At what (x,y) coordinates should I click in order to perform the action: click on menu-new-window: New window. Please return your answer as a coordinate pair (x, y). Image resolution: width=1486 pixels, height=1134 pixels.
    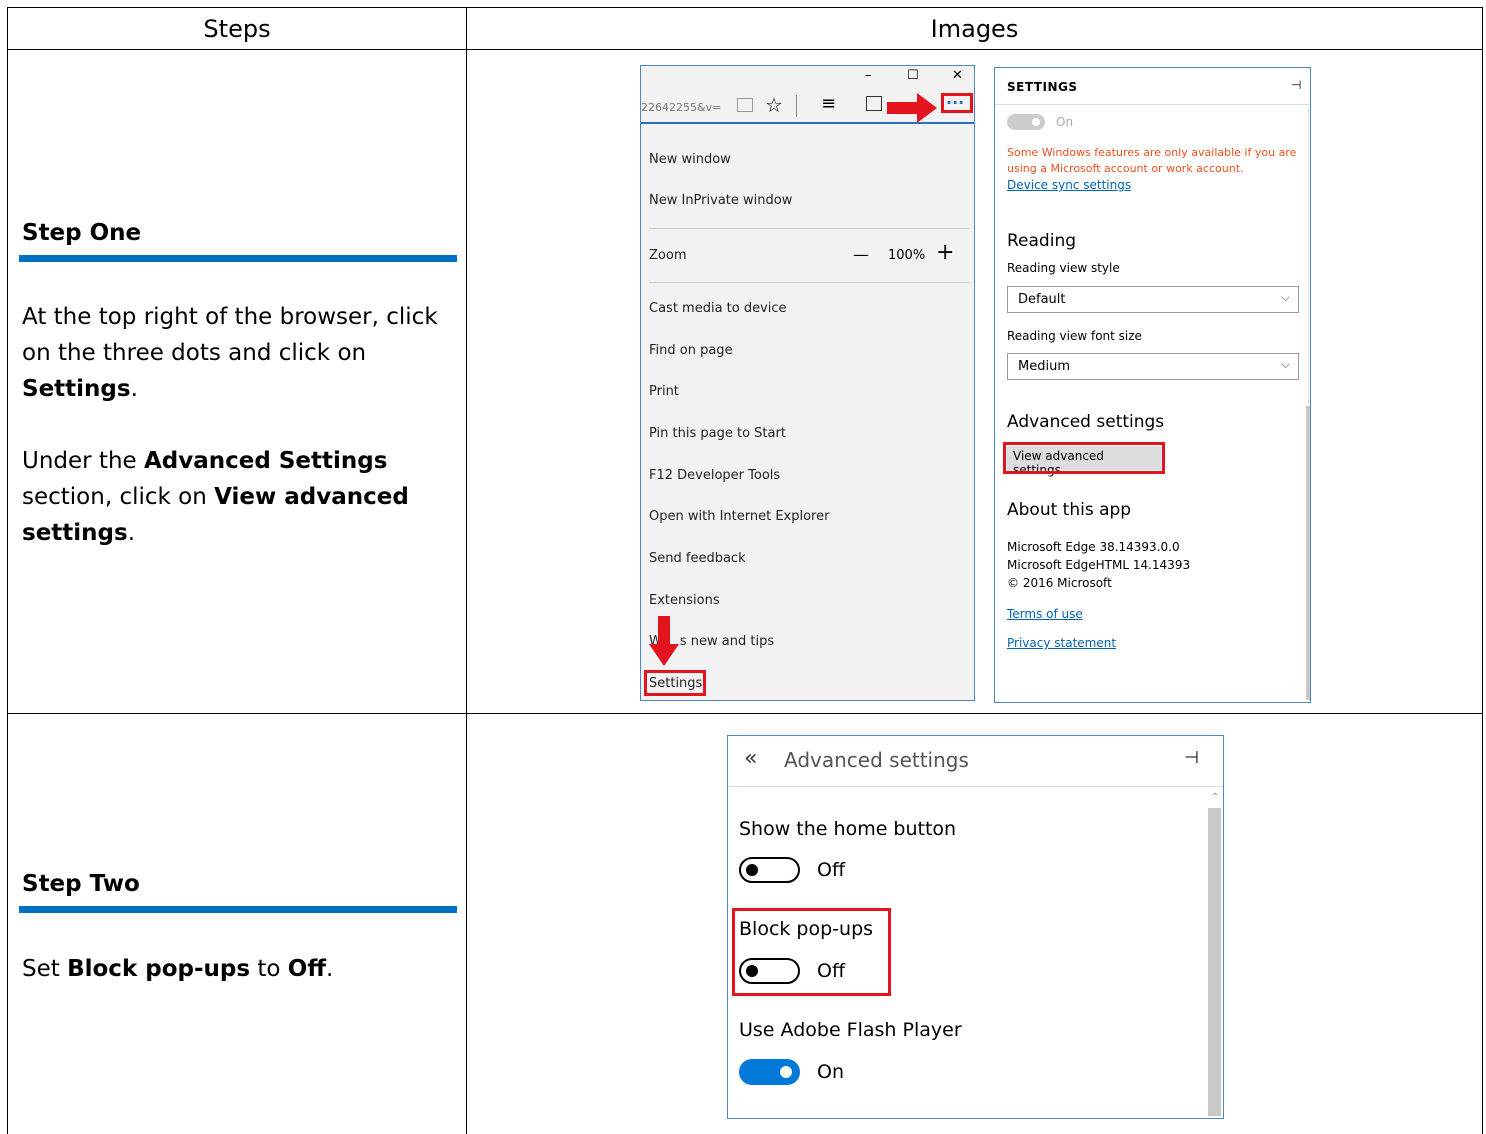
    Looking at the image, I should click on (690, 159).